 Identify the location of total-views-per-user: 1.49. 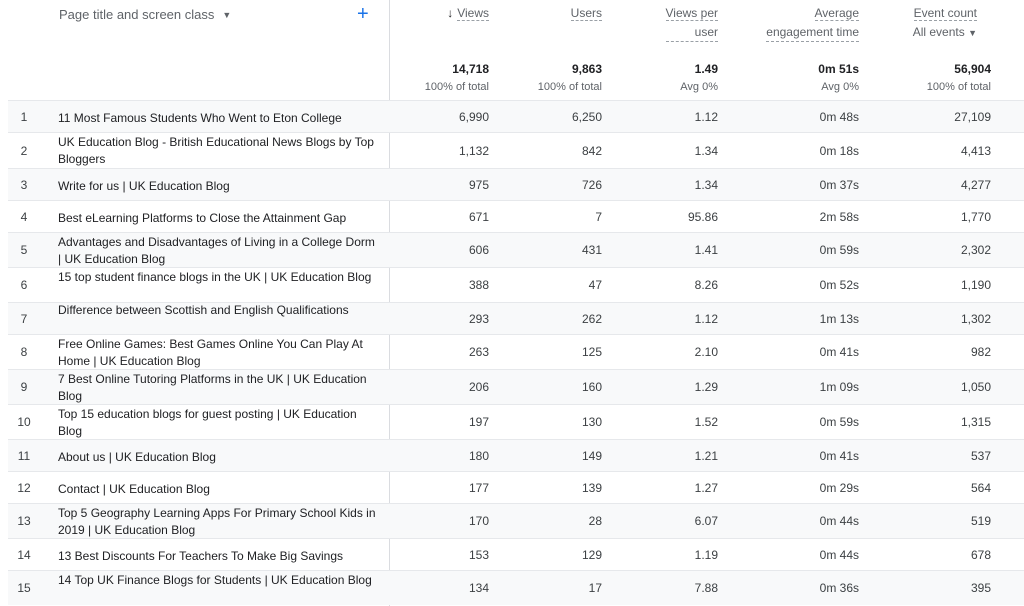
(706, 69).